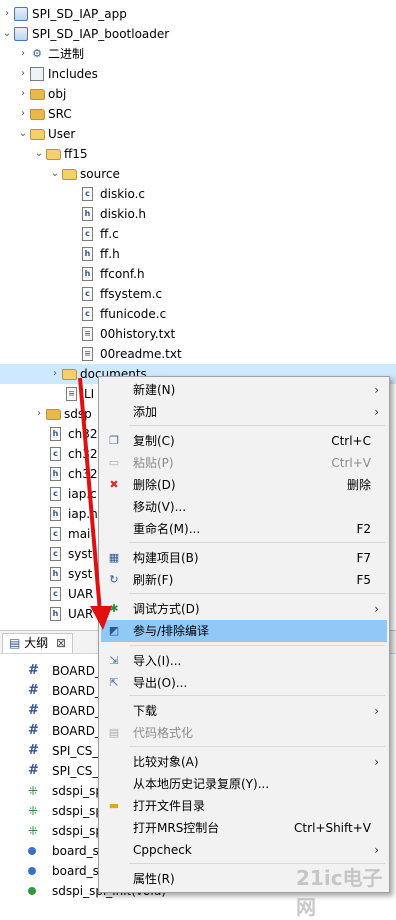 The height and width of the screenshot is (920, 396). Describe the element at coordinates (198, 174) in the screenshot. I see `tree-item: ⌄ source` at that location.